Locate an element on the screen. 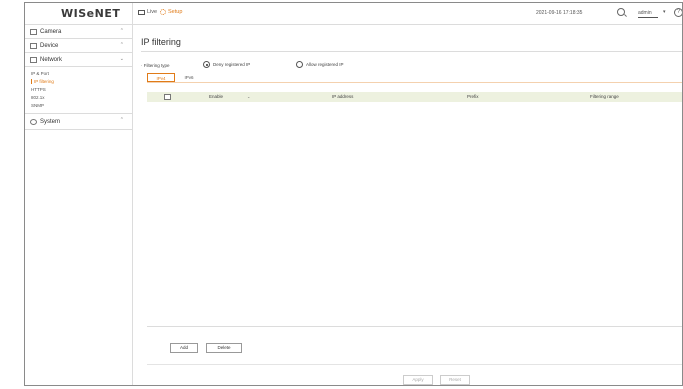 This screenshot has width=683, height=389. monitor-icon is located at coordinates (141, 12).